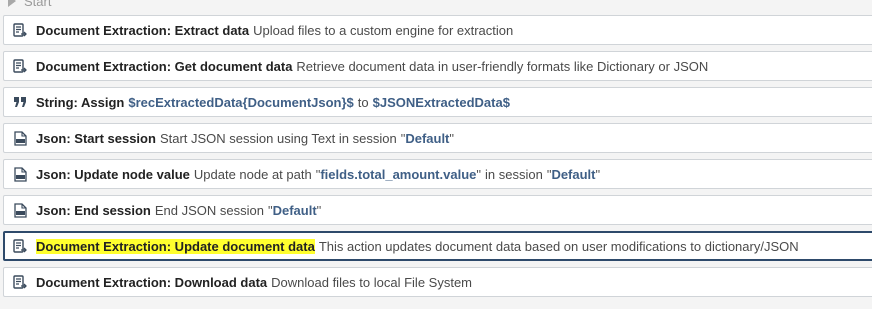  Describe the element at coordinates (96, 138) in the screenshot. I see `action-title: Json: Start session` at that location.